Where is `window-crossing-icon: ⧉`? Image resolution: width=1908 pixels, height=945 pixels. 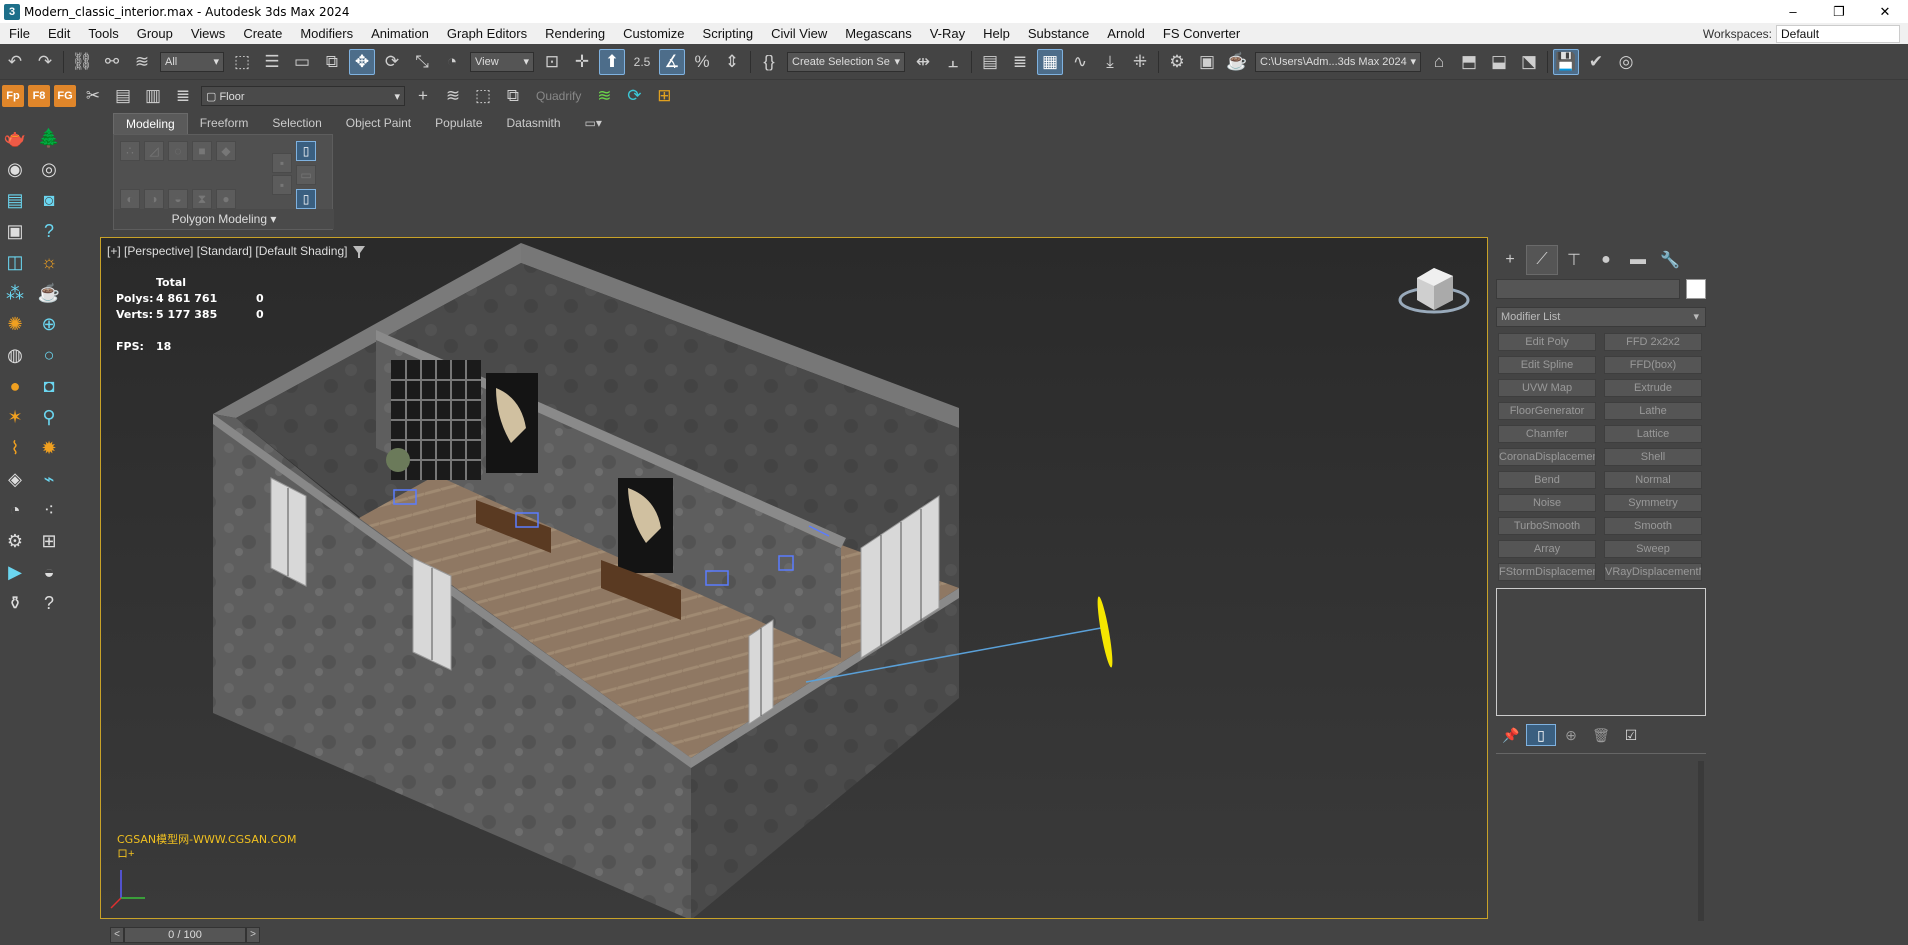
window-crossing-icon: ⧉ is located at coordinates (332, 62).